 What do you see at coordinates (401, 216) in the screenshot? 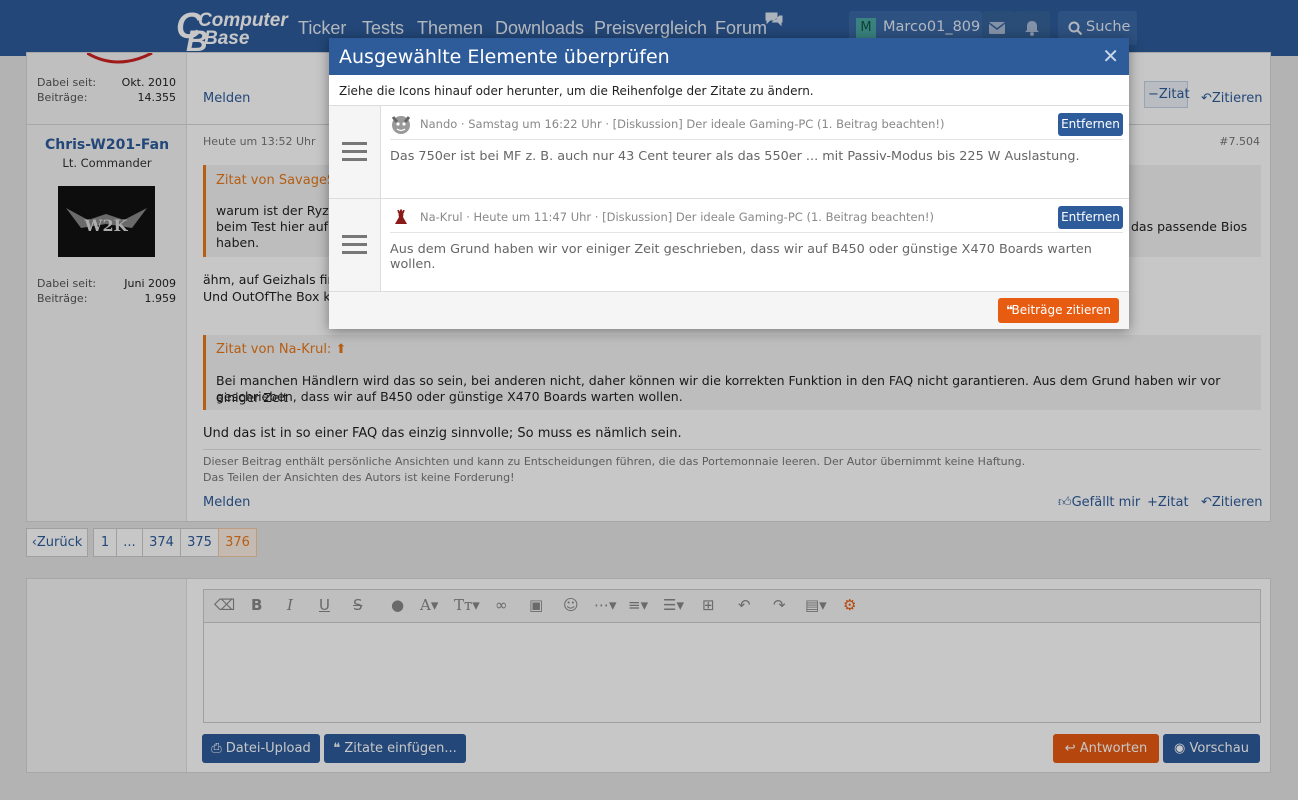
I see `devil-avatar-icon` at bounding box center [401, 216].